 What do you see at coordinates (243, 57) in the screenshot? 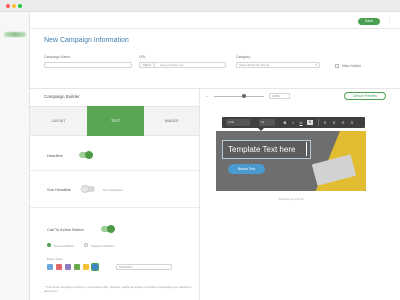
I see `category-label: Category` at bounding box center [243, 57].